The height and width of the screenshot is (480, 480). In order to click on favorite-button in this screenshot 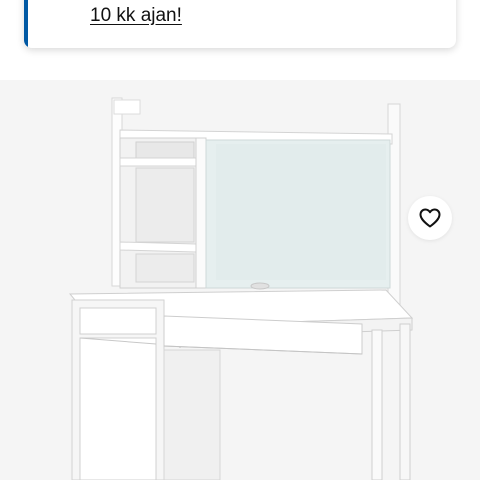, I will do `click(430, 218)`.